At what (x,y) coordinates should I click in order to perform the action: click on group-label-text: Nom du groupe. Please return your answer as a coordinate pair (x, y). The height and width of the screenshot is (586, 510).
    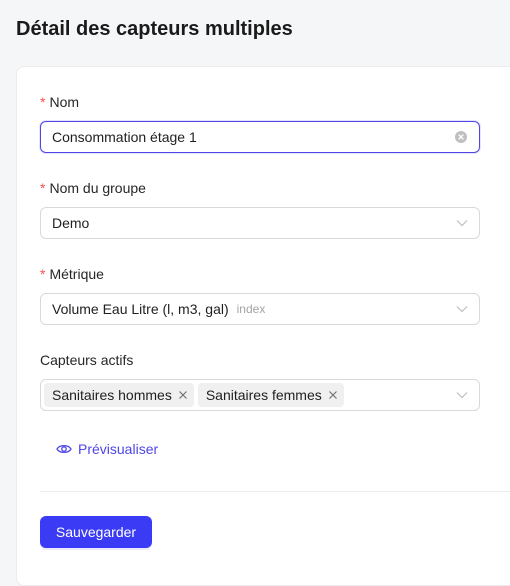
    Looking at the image, I should click on (97, 188).